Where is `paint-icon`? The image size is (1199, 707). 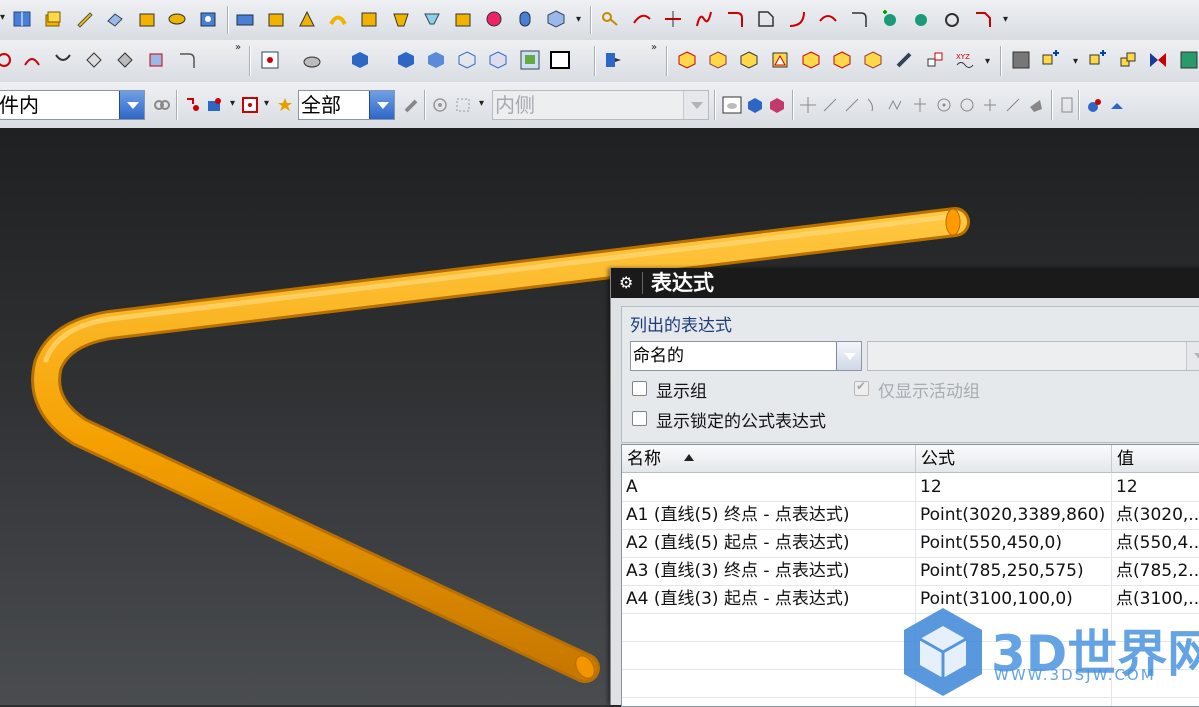
paint-icon is located at coordinates (1117, 105).